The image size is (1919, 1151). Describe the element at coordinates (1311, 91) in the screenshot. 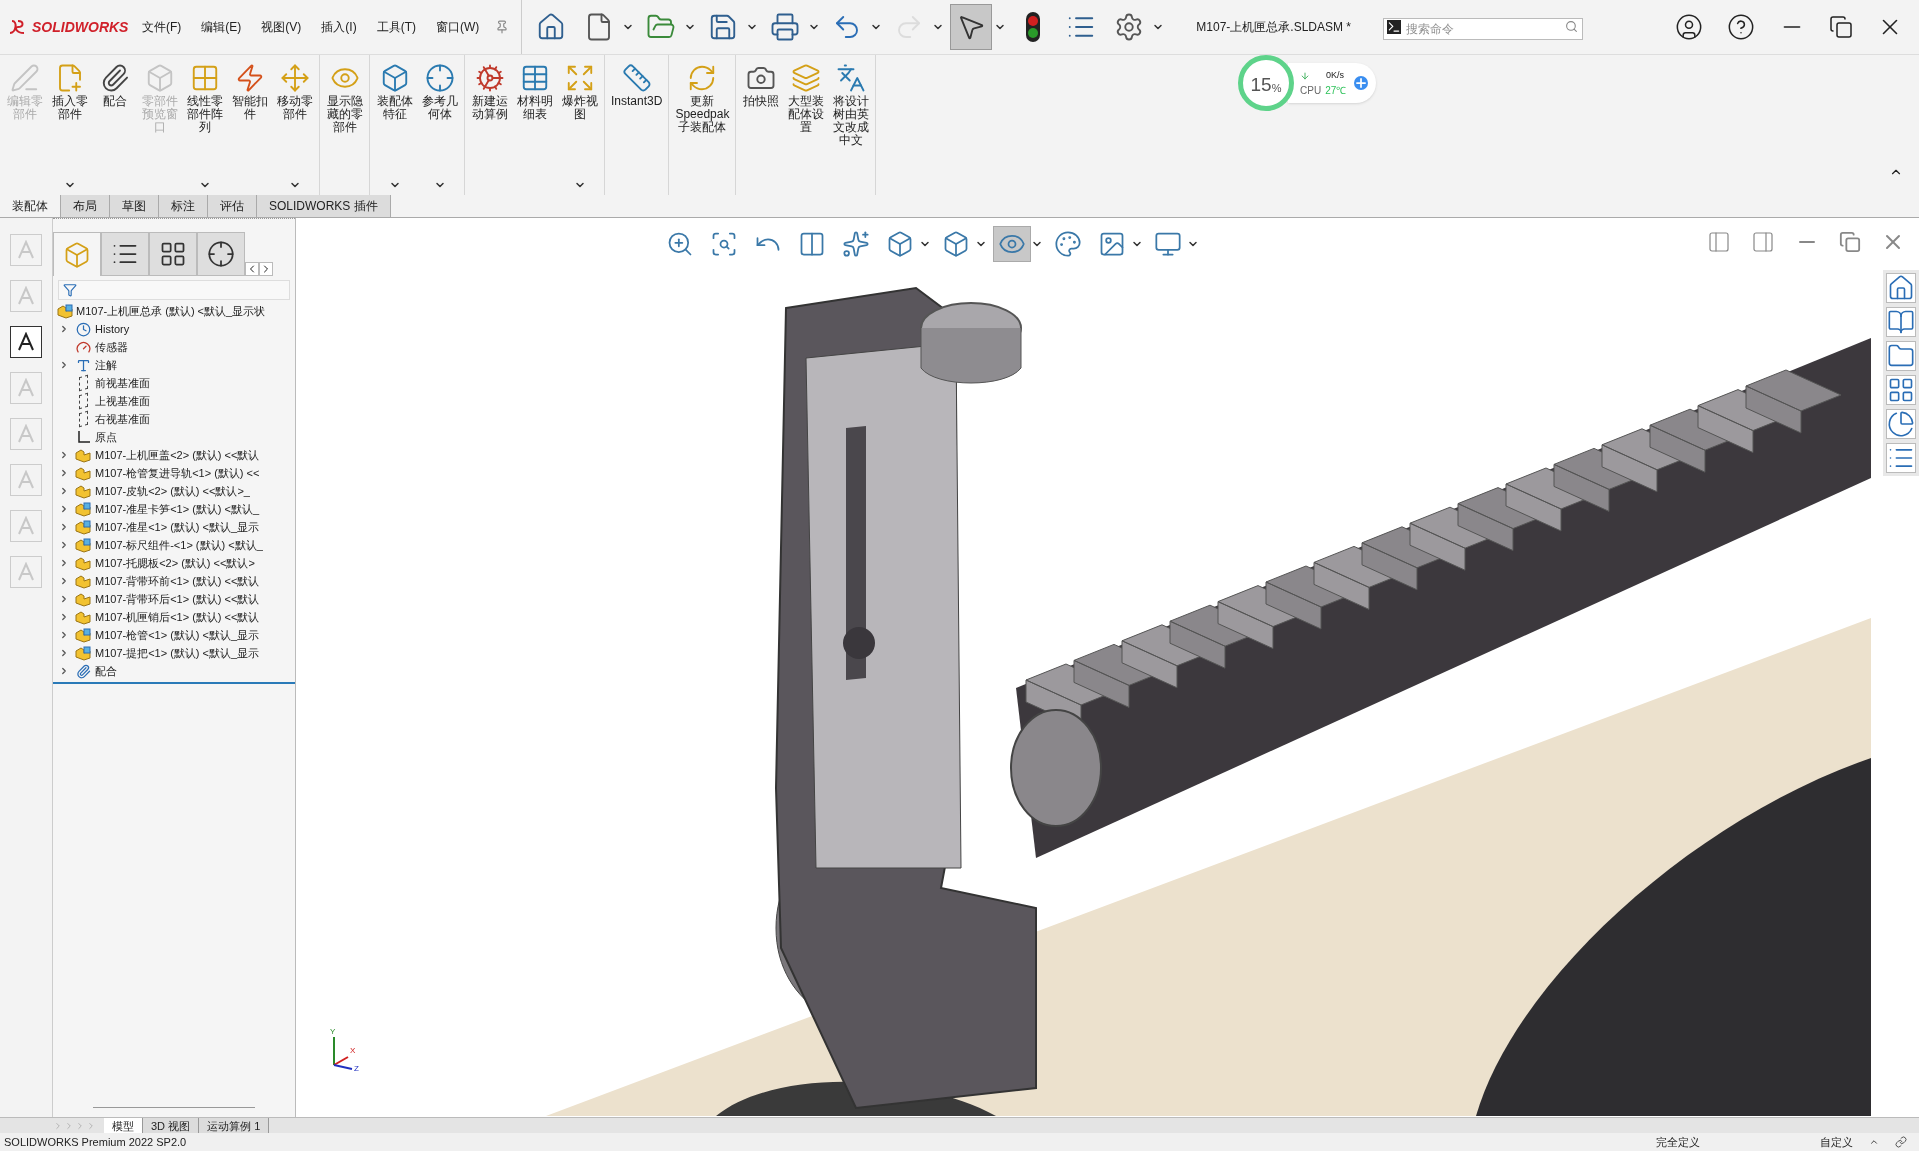

I see `cpu-label: CPU` at that location.